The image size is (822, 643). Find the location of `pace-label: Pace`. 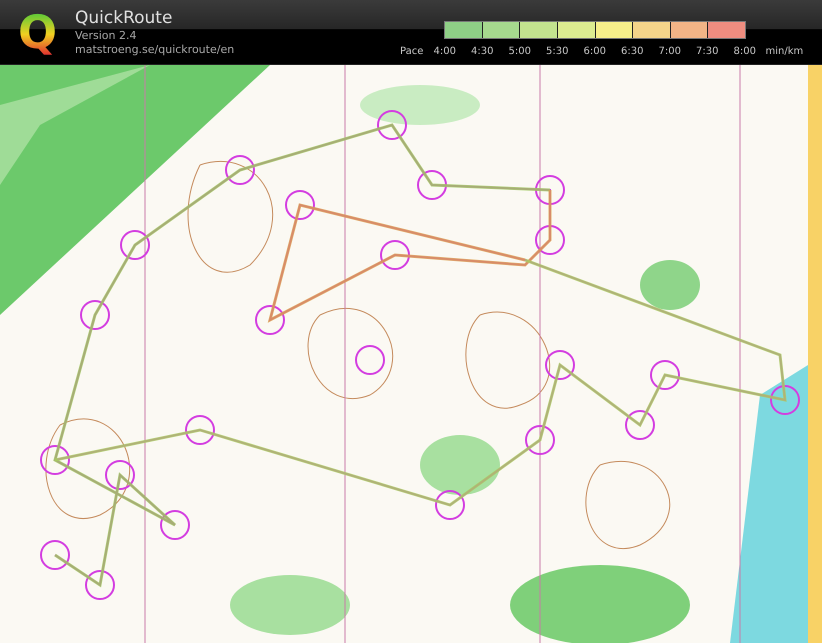

pace-label: Pace is located at coordinates (412, 52).